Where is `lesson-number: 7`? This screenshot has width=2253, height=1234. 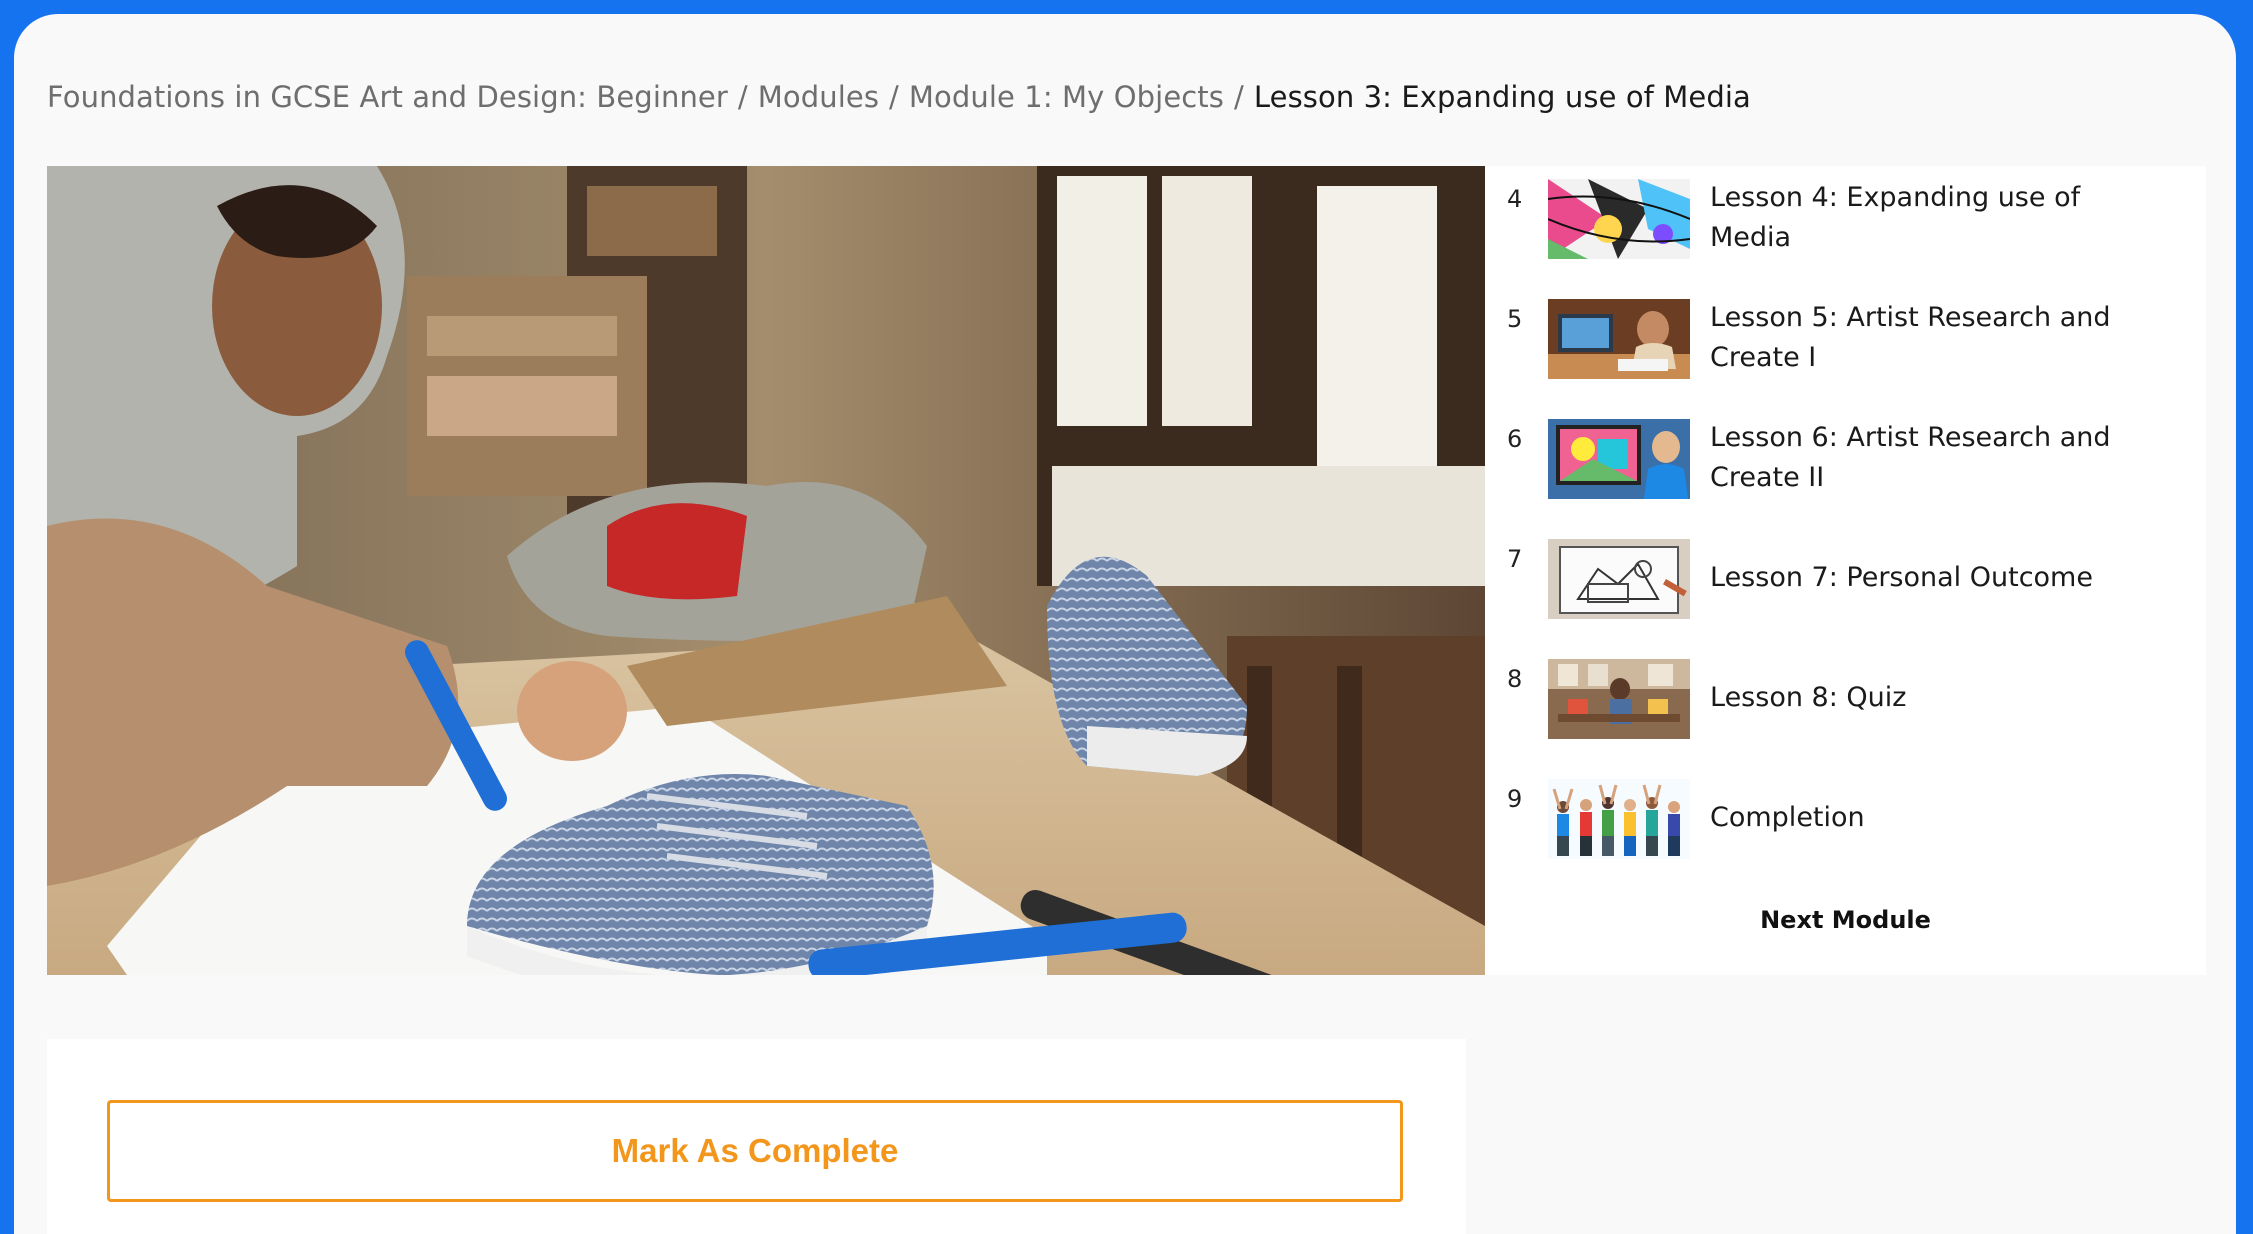 lesson-number: 7 is located at coordinates (1515, 559).